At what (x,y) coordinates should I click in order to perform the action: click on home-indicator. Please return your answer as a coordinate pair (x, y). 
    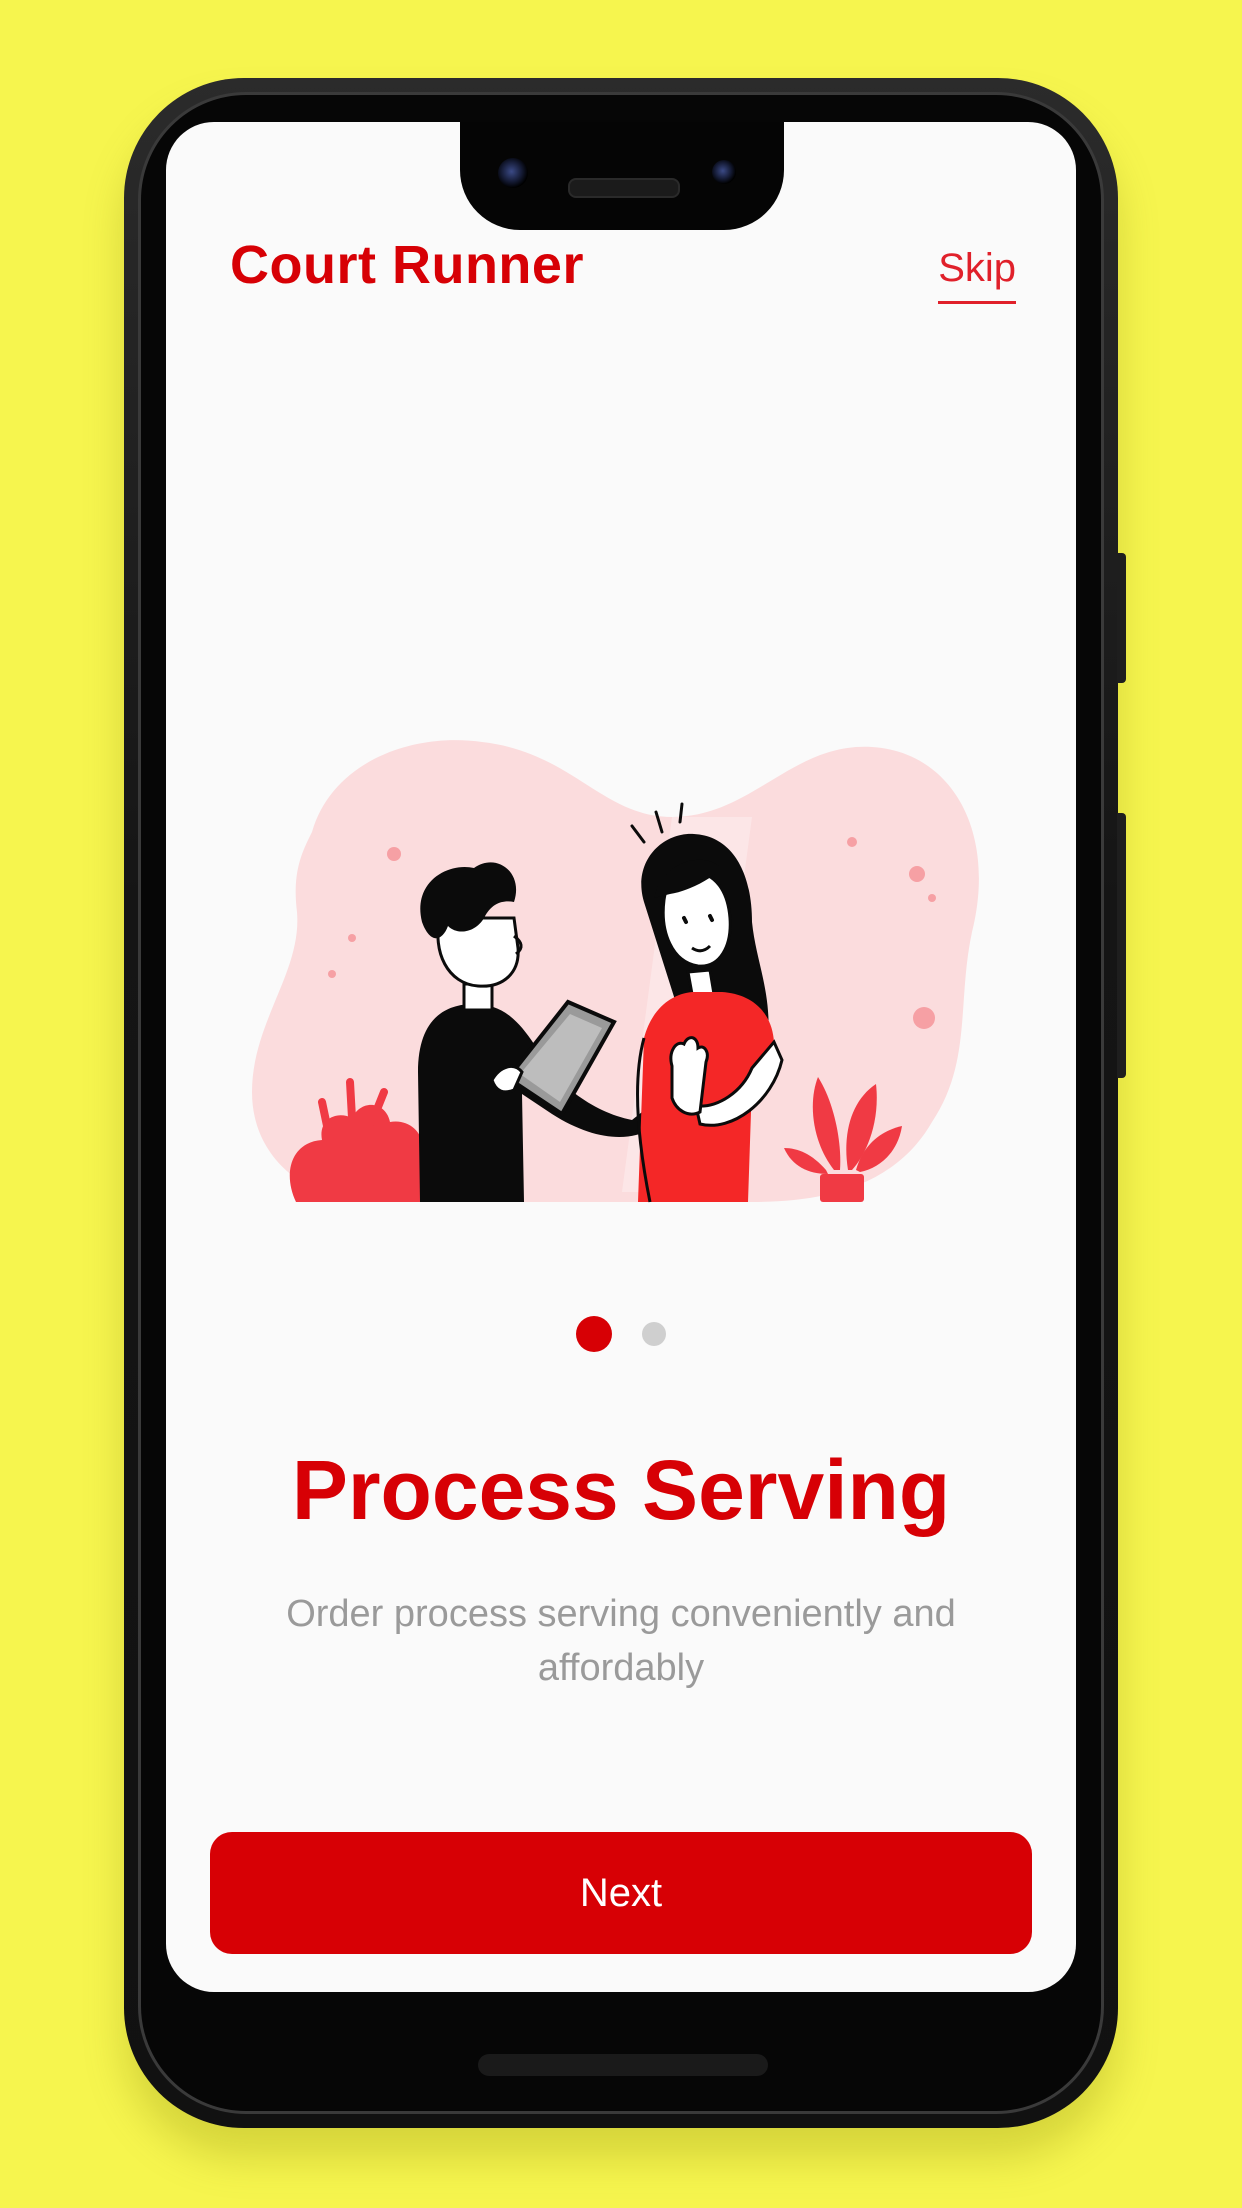
    Looking at the image, I should click on (623, 2065).